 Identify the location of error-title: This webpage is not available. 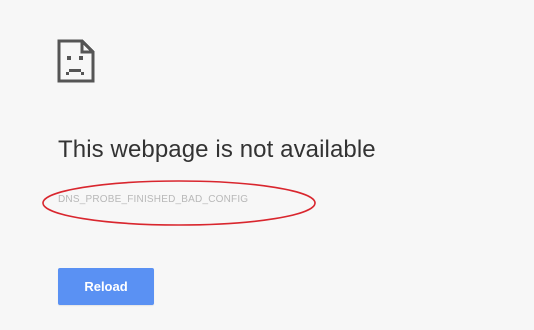
(217, 149).